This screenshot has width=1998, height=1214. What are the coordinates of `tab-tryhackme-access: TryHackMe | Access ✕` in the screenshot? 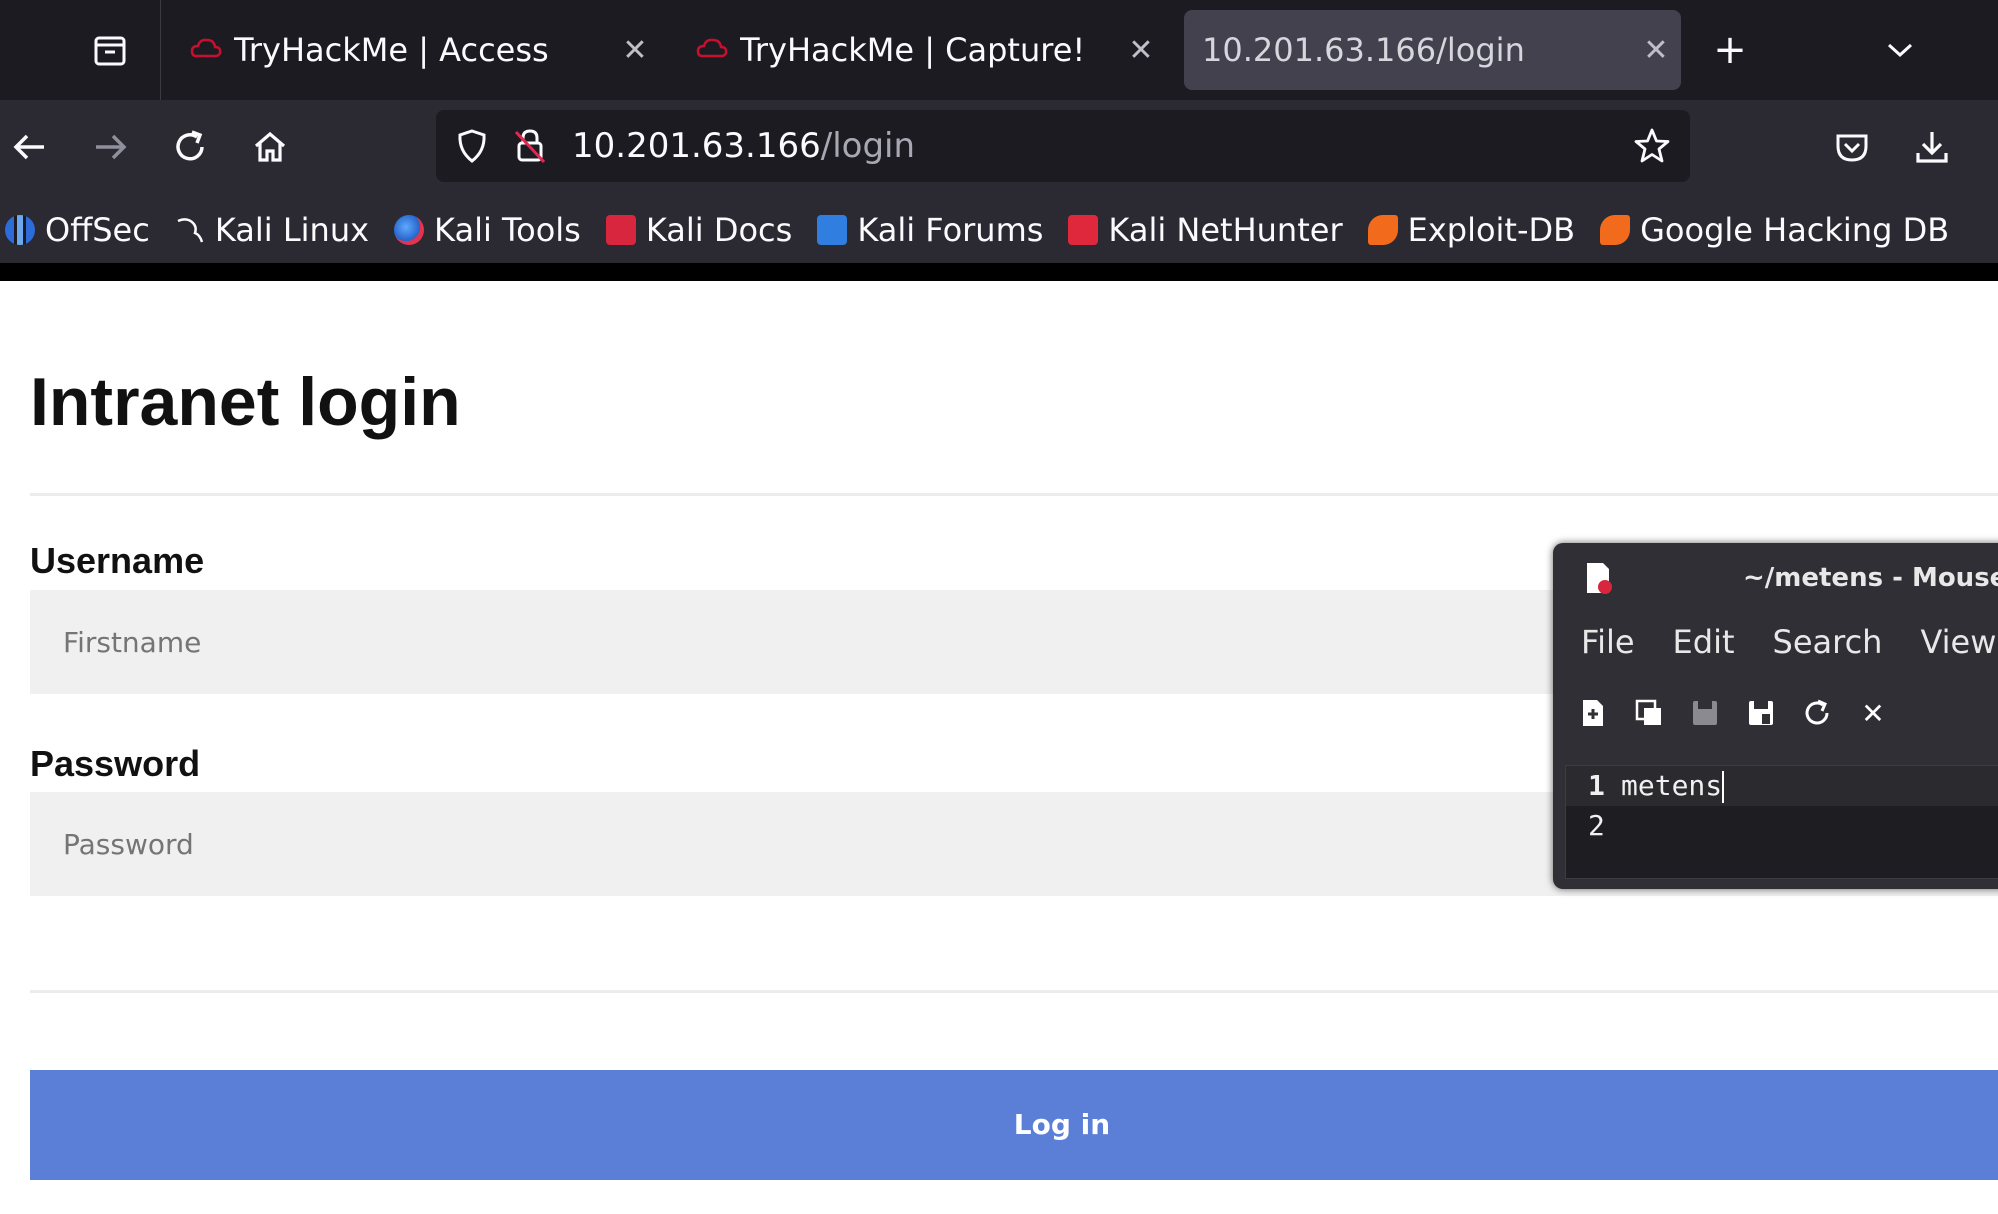 It's located at (415, 50).